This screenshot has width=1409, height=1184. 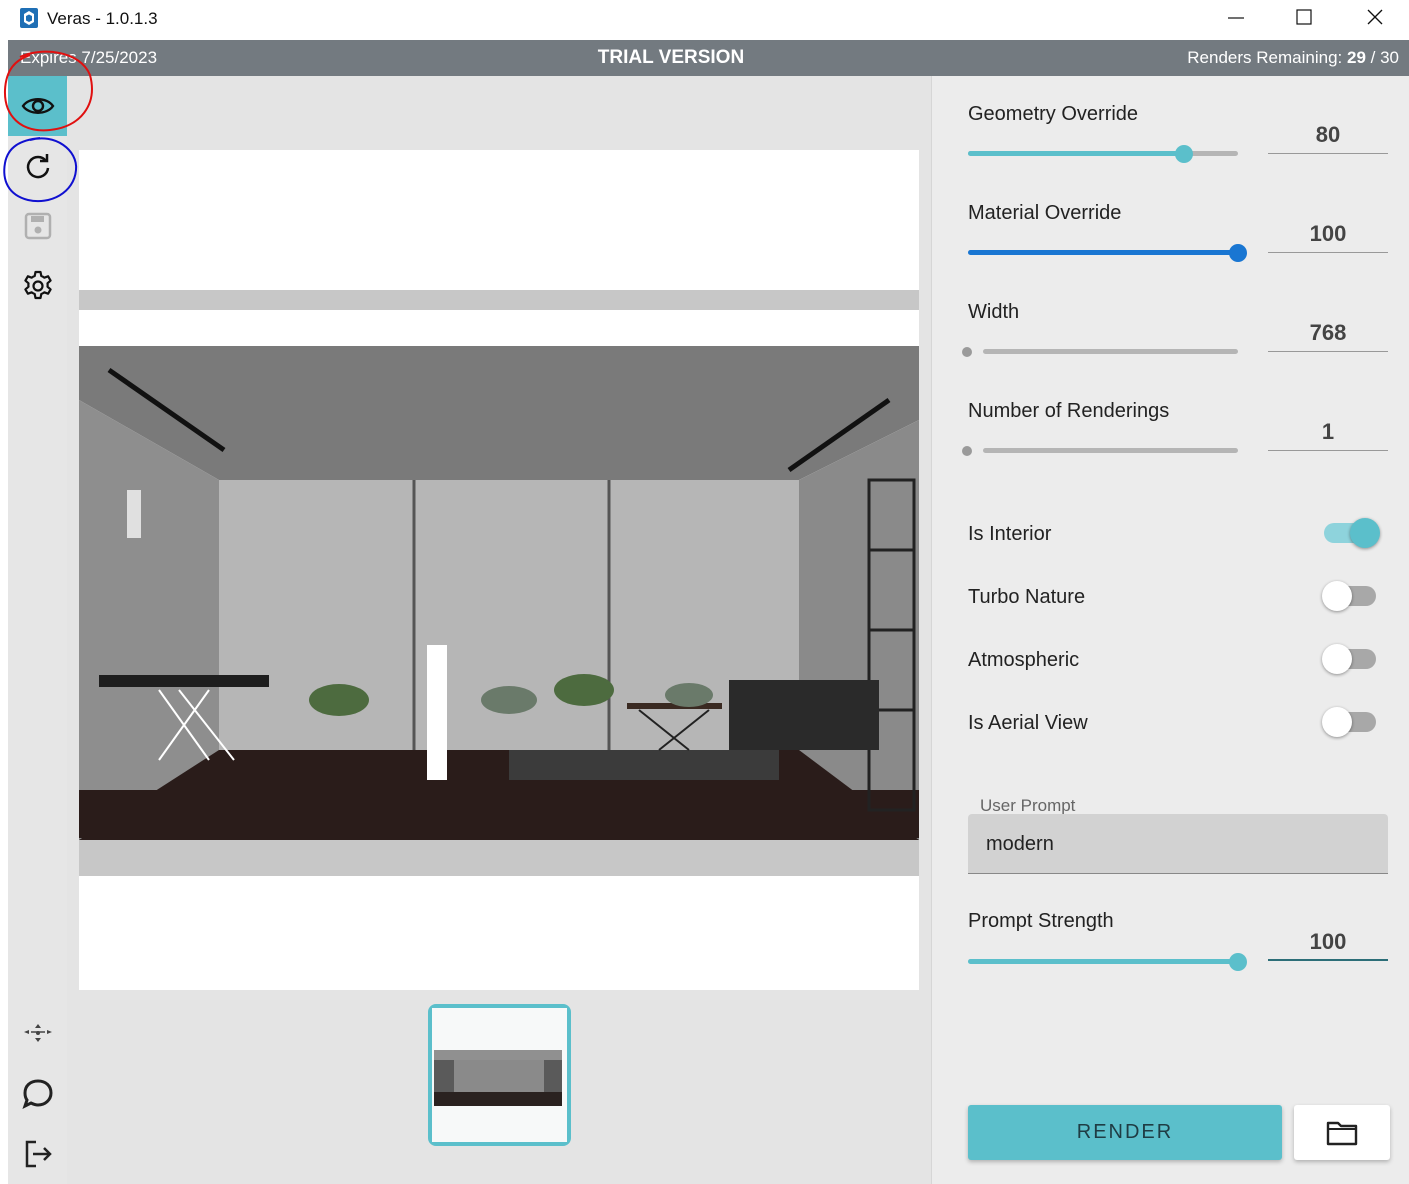 I want to click on material-override-value: 100, so click(x=1328, y=232).